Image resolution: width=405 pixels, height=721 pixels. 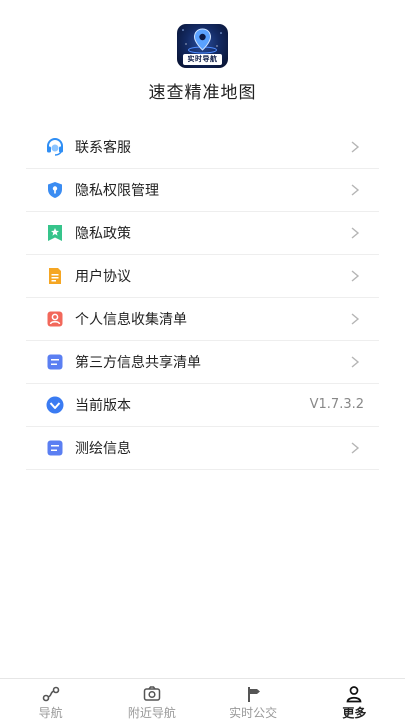 I want to click on version-value: V1.7.3.2, so click(x=336, y=404).